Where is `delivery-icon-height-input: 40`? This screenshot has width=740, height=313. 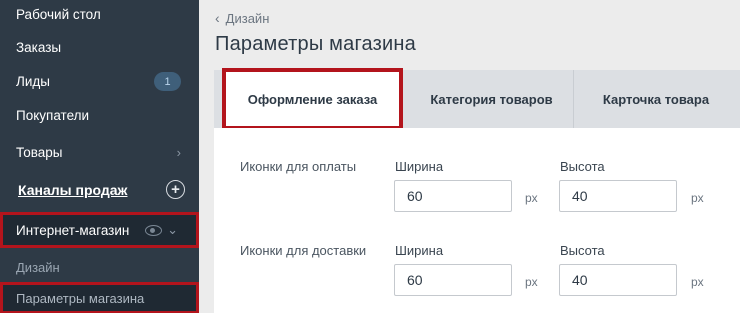
delivery-icon-height-input: 40 is located at coordinates (618, 280).